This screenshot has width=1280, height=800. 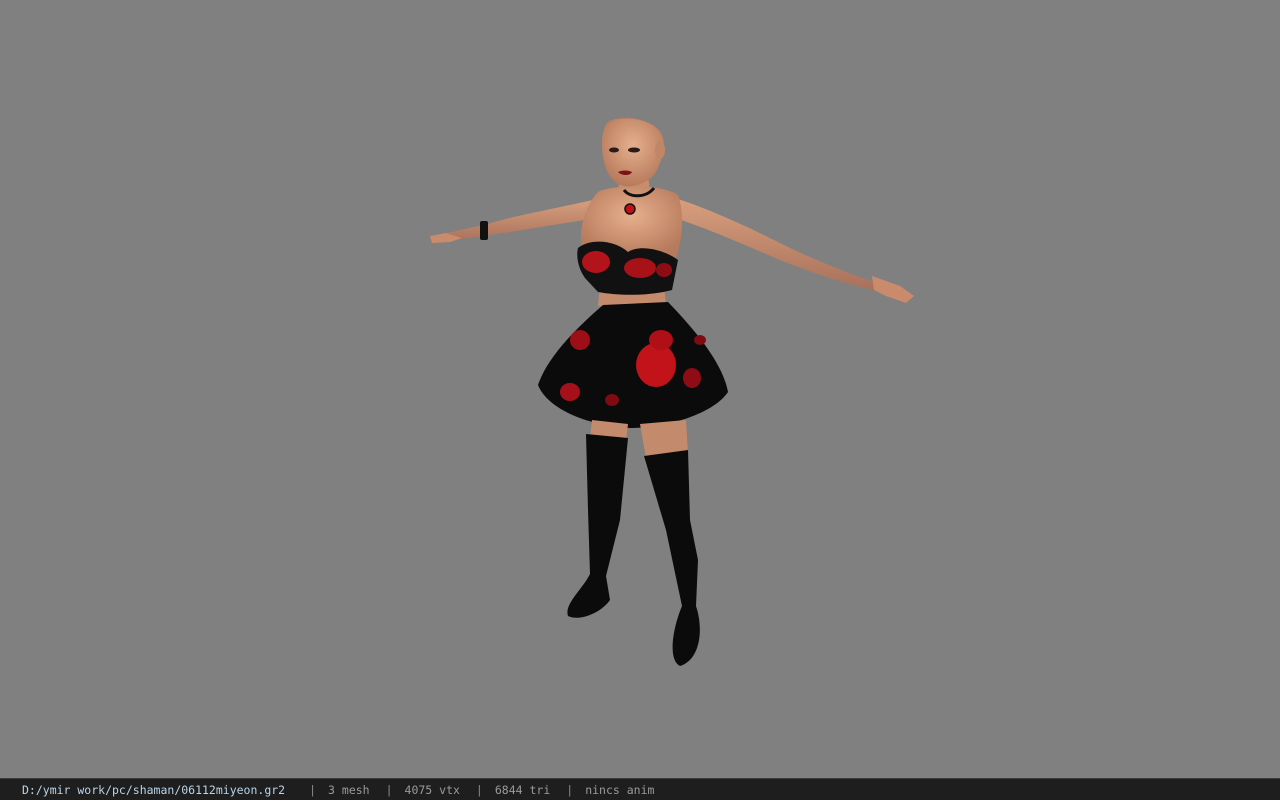 I want to click on triangle-count-label: 6844 tri, so click(x=522, y=789).